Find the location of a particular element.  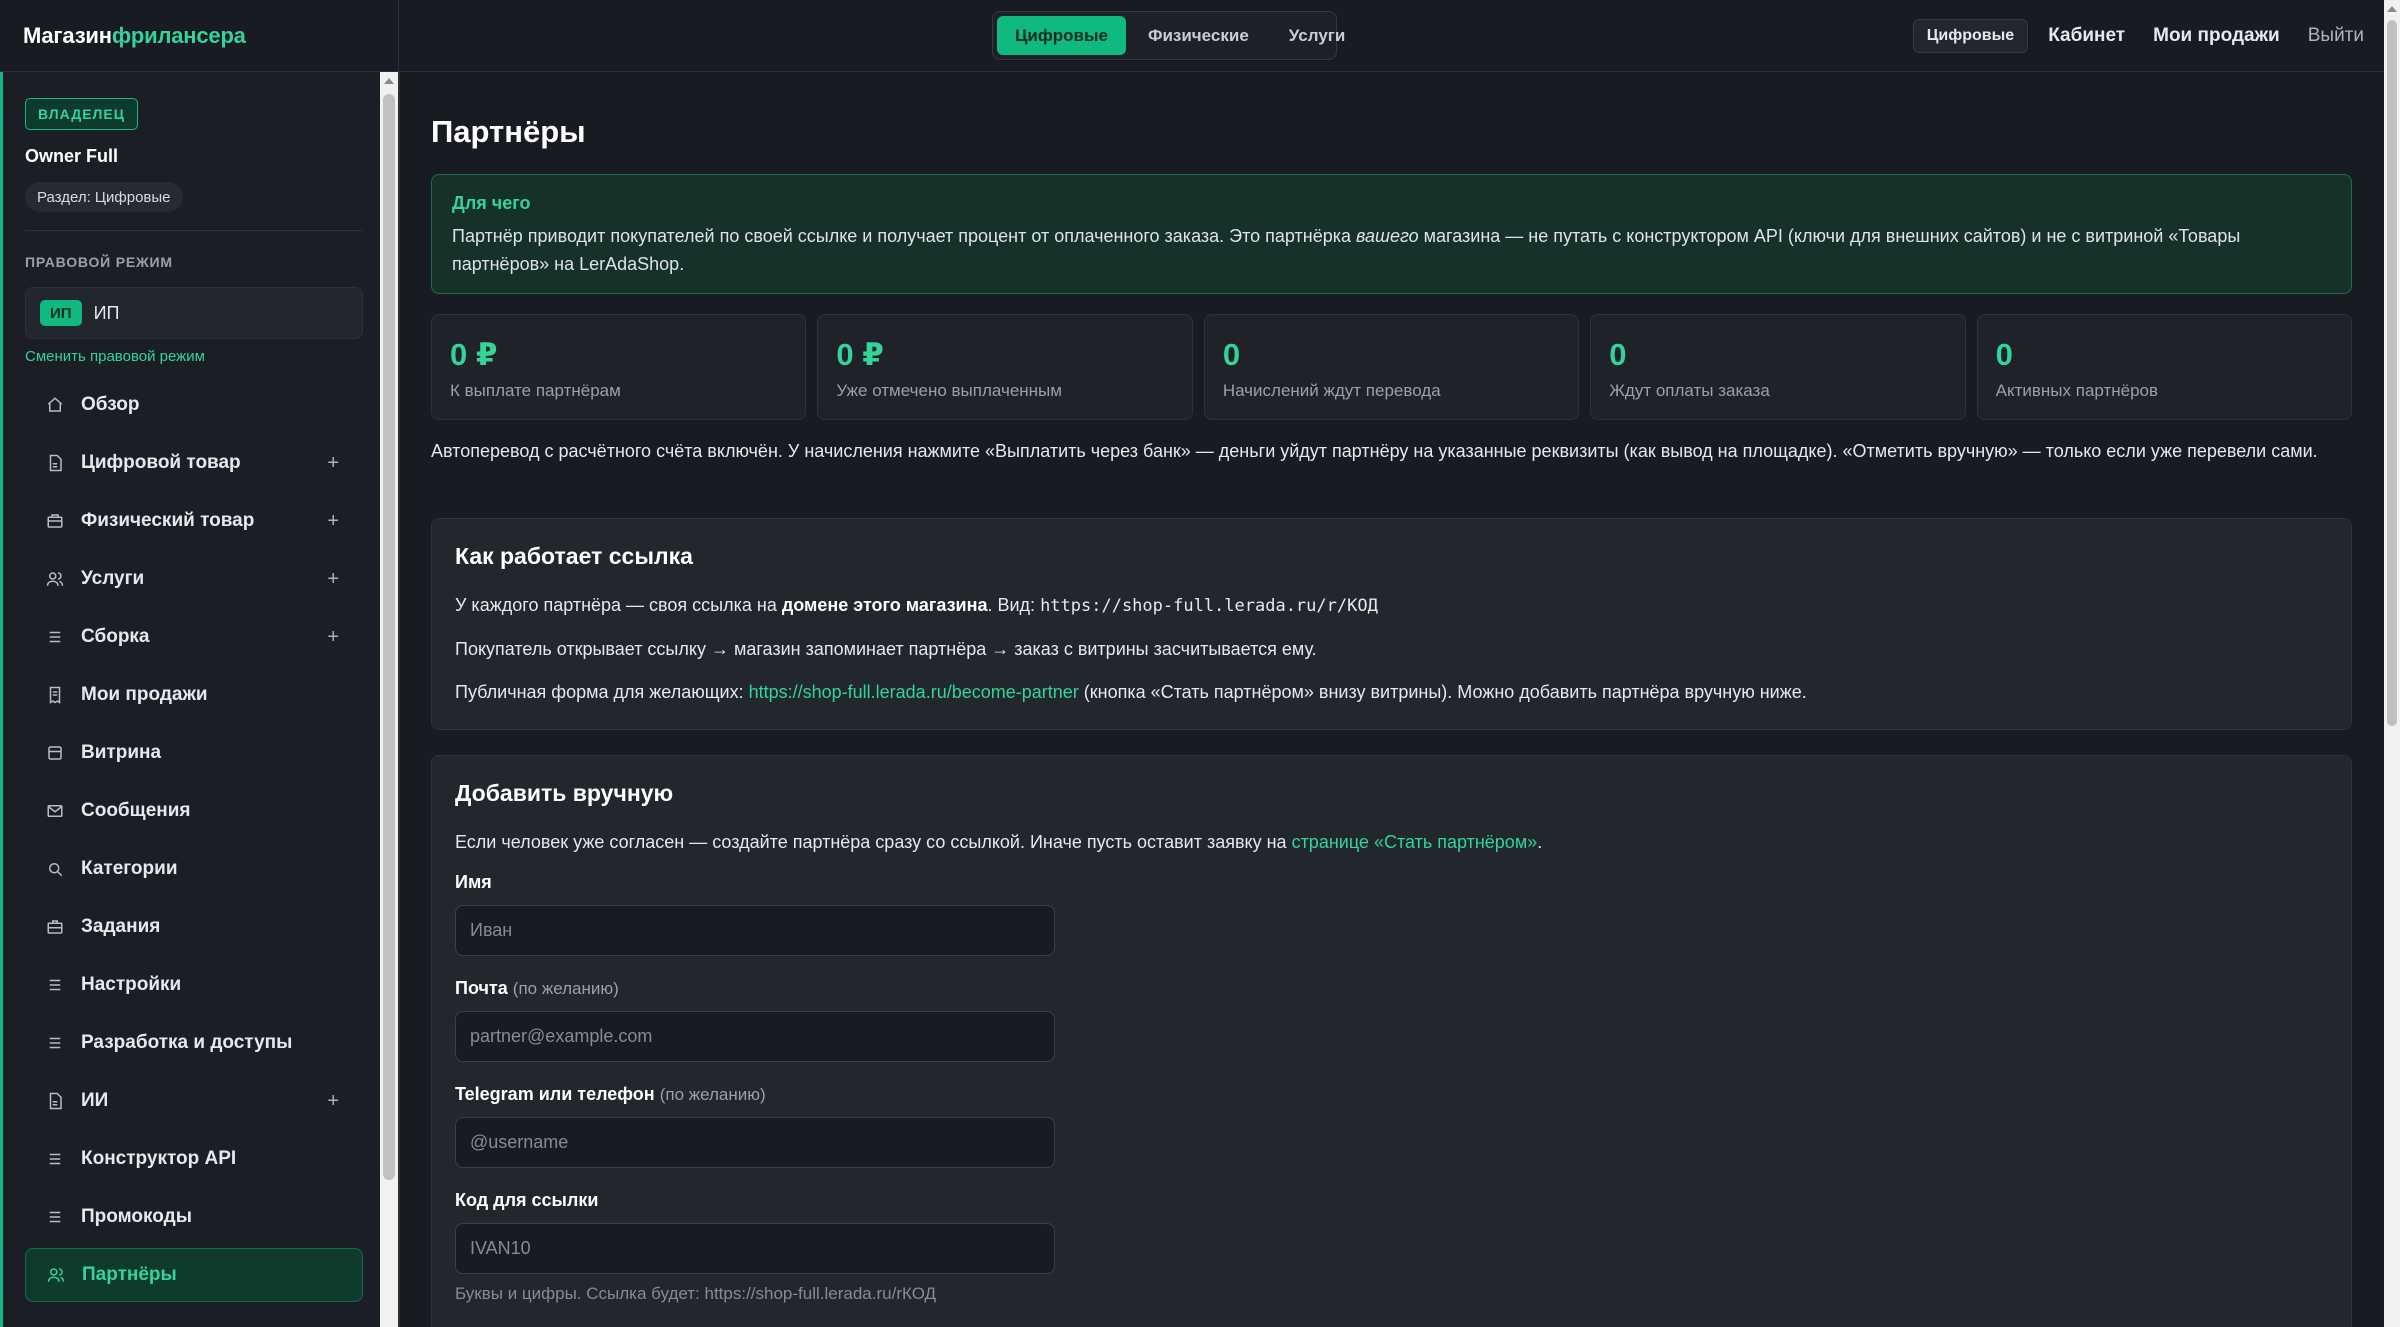

sidebar-item-2: Физический товар + is located at coordinates (194, 521).